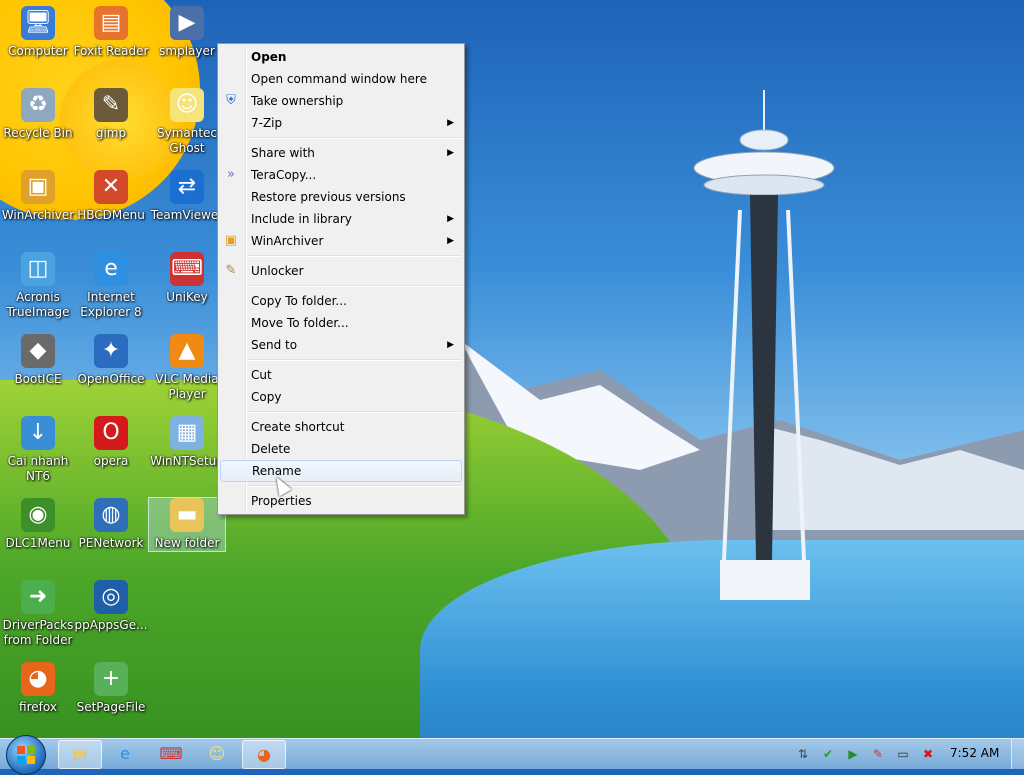 The width and height of the screenshot is (1024, 775). What do you see at coordinates (217, 753) in the screenshot?
I see `taskbar-button: ☺` at bounding box center [217, 753].